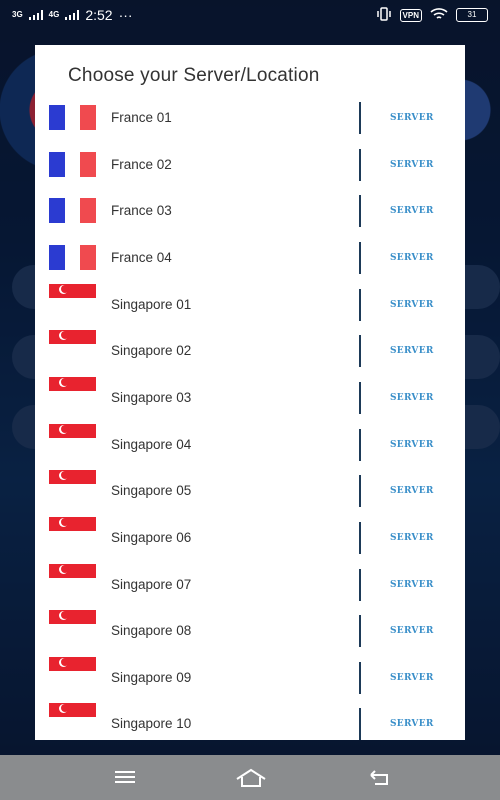 This screenshot has width=500, height=800. I want to click on dialog-title: Choose your Server/Location, so click(194, 75).